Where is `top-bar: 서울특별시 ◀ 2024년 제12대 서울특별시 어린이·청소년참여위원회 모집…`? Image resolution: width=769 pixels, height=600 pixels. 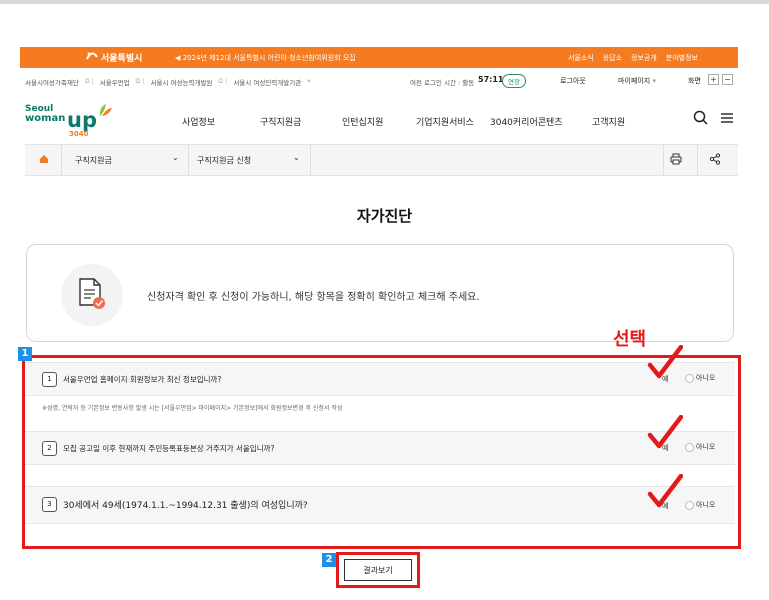 top-bar: 서울특별시 ◀ 2024년 제12대 서울특별시 어린이·청소년참여위원회 모집… is located at coordinates (379, 57).